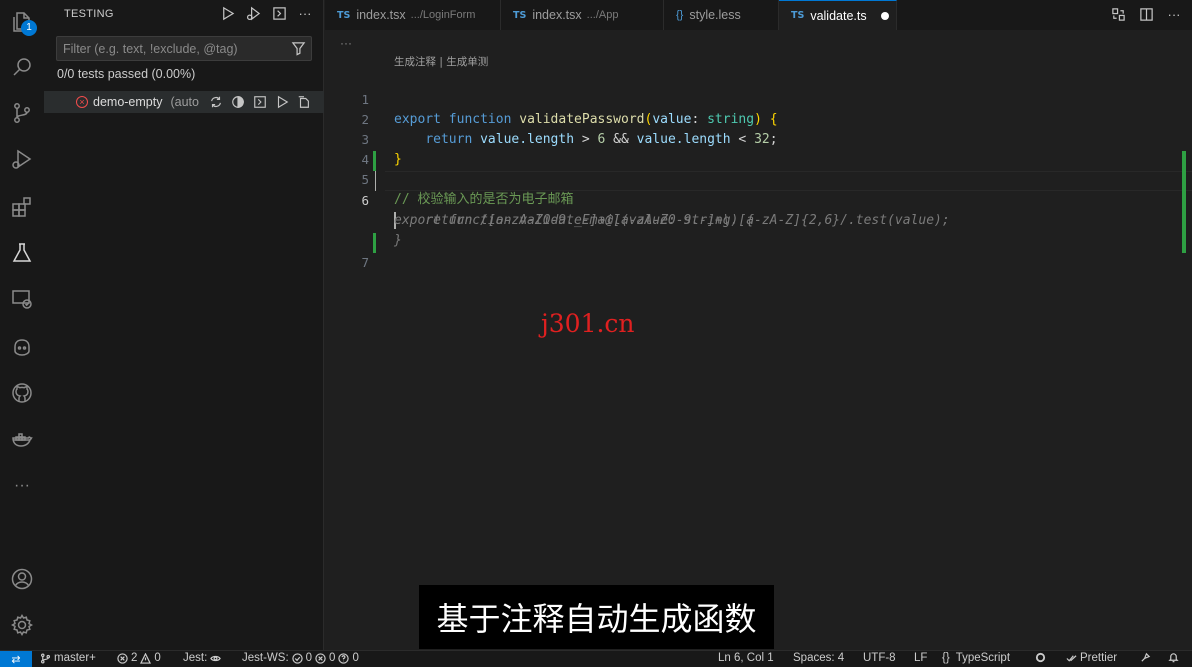 This screenshot has width=1192, height=667. Describe the element at coordinates (680, 15) in the screenshot. I see `braces-file-icon: {}` at that location.